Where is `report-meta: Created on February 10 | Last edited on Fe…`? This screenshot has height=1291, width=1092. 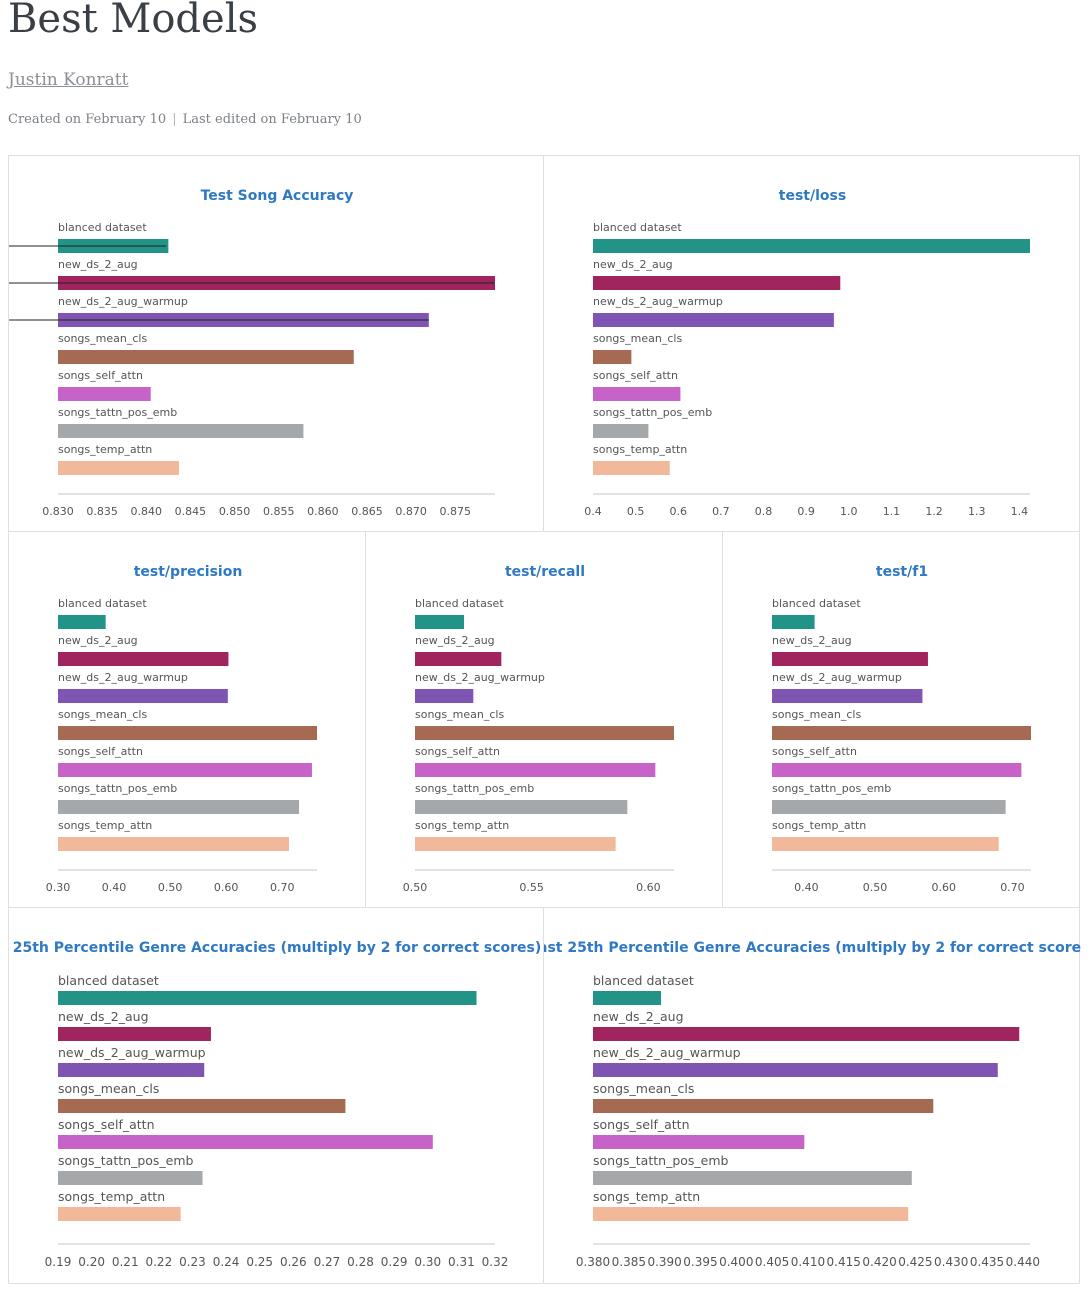 report-meta: Created on February 10 | Last edited on Fe… is located at coordinates (185, 119).